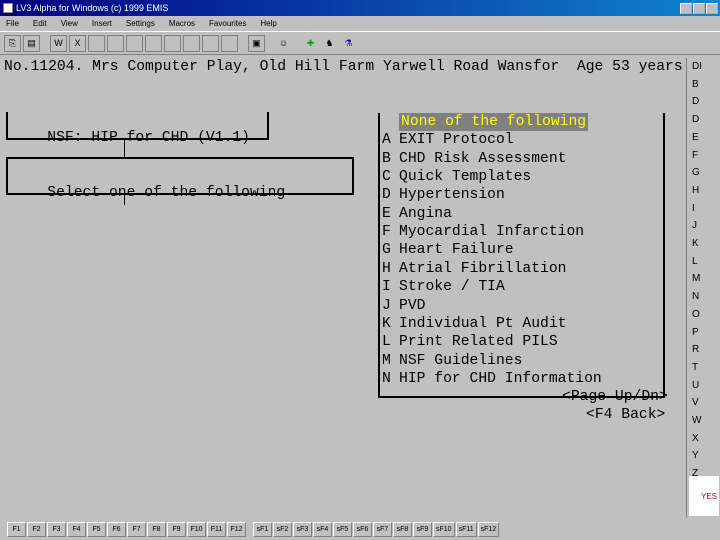 This screenshot has width=720, height=540. Describe the element at coordinates (386, 213) in the screenshot. I see `menu-option-key: E` at that location.